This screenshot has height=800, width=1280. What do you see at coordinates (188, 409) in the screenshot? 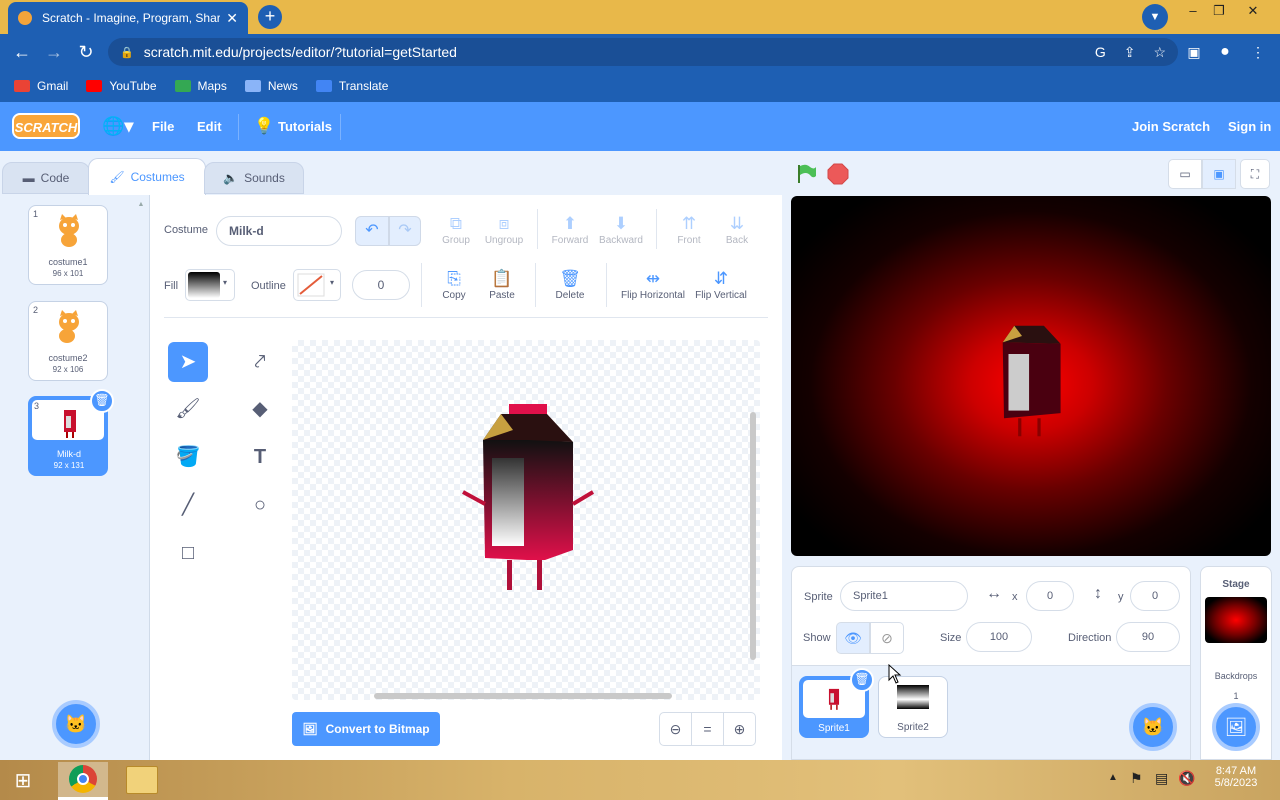
I see `brush-tool-icon: 🖌` at bounding box center [188, 409].